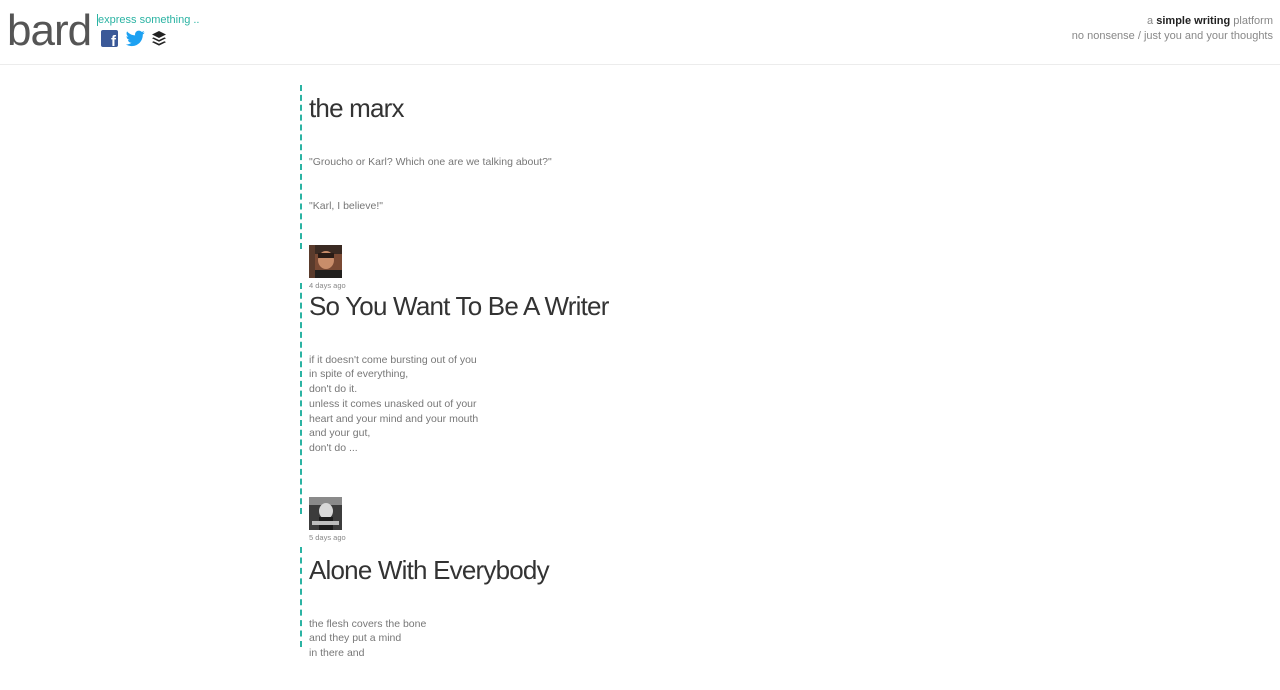 The image size is (1280, 690). I want to click on post-title: Alone With Everybody, so click(429, 570).